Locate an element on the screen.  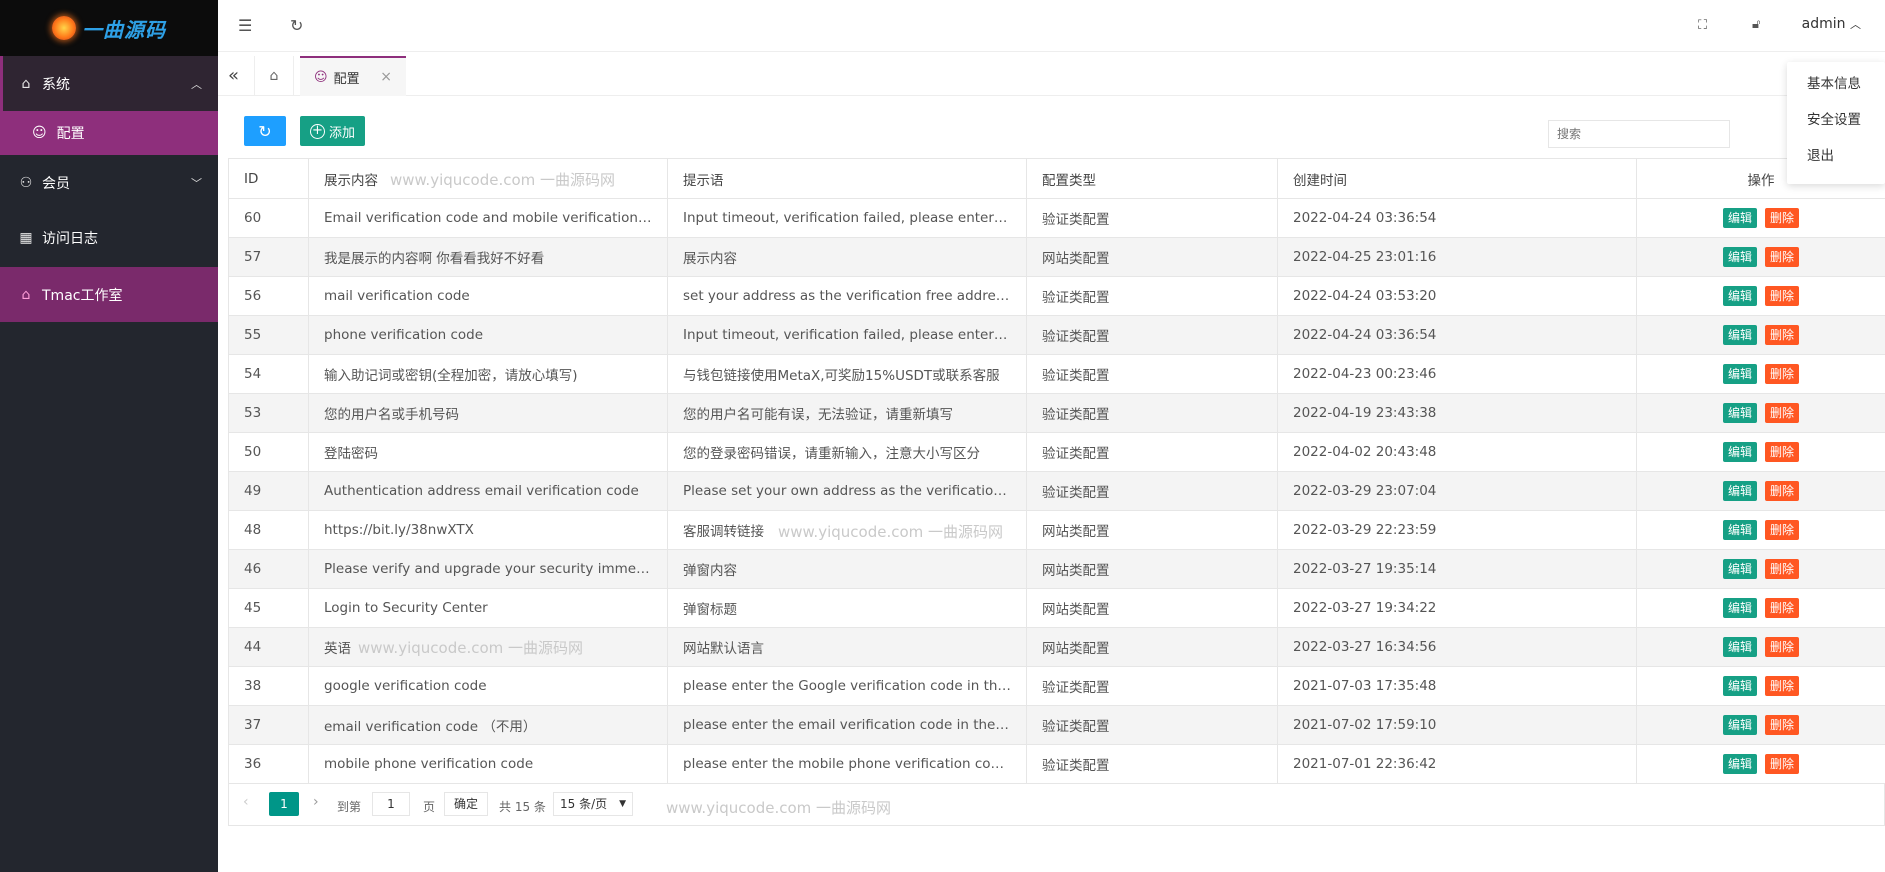
menu-toggle-icon: ☰ is located at coordinates (245, 25).